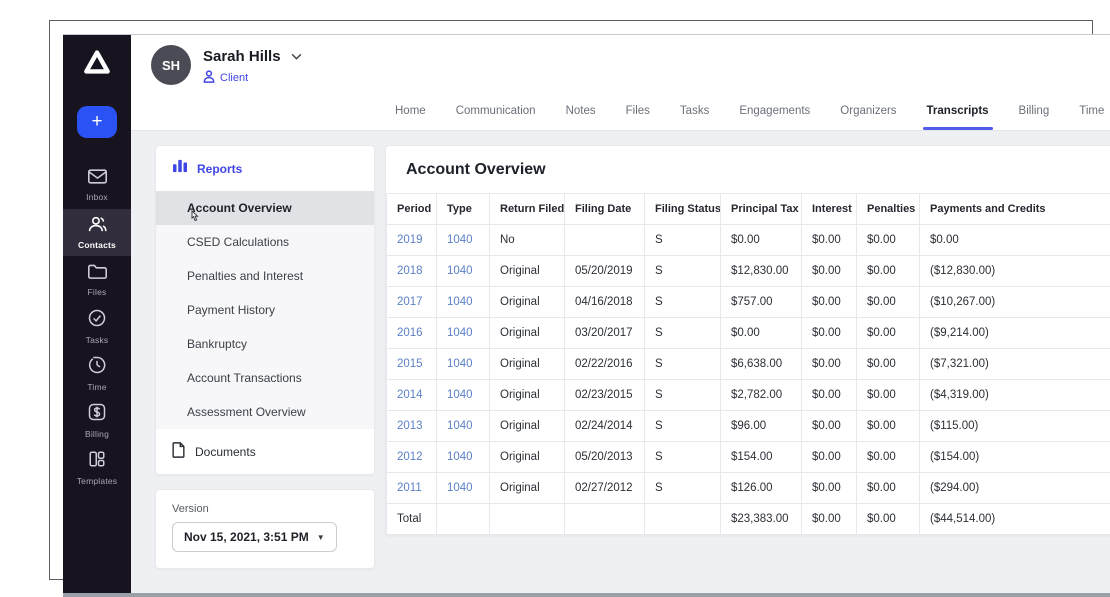 This screenshot has width=1110, height=597. I want to click on client-type-label: Client, so click(234, 78).